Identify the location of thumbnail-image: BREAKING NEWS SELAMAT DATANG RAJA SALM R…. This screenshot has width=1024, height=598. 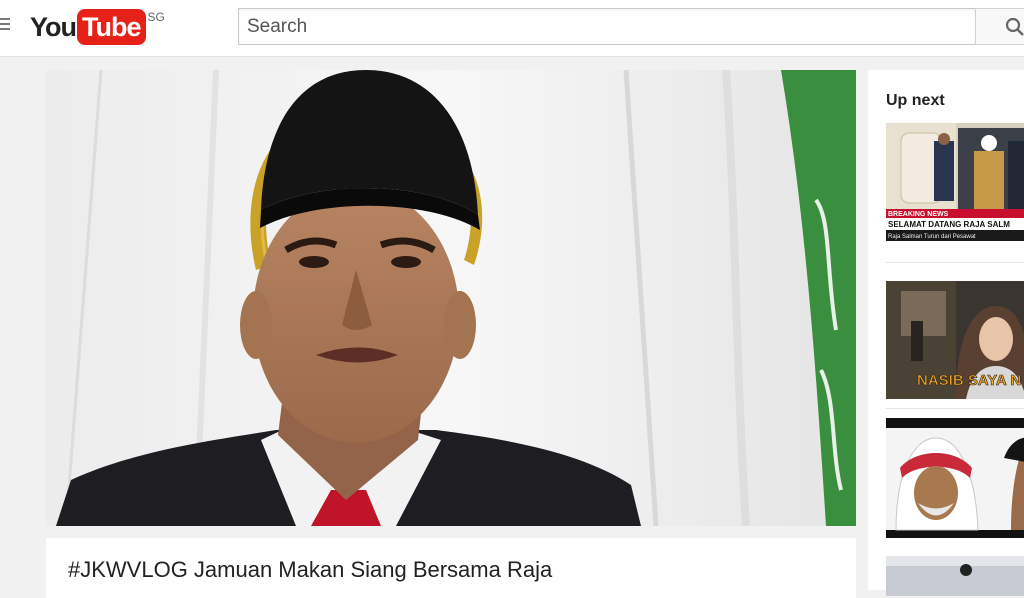
(955, 182).